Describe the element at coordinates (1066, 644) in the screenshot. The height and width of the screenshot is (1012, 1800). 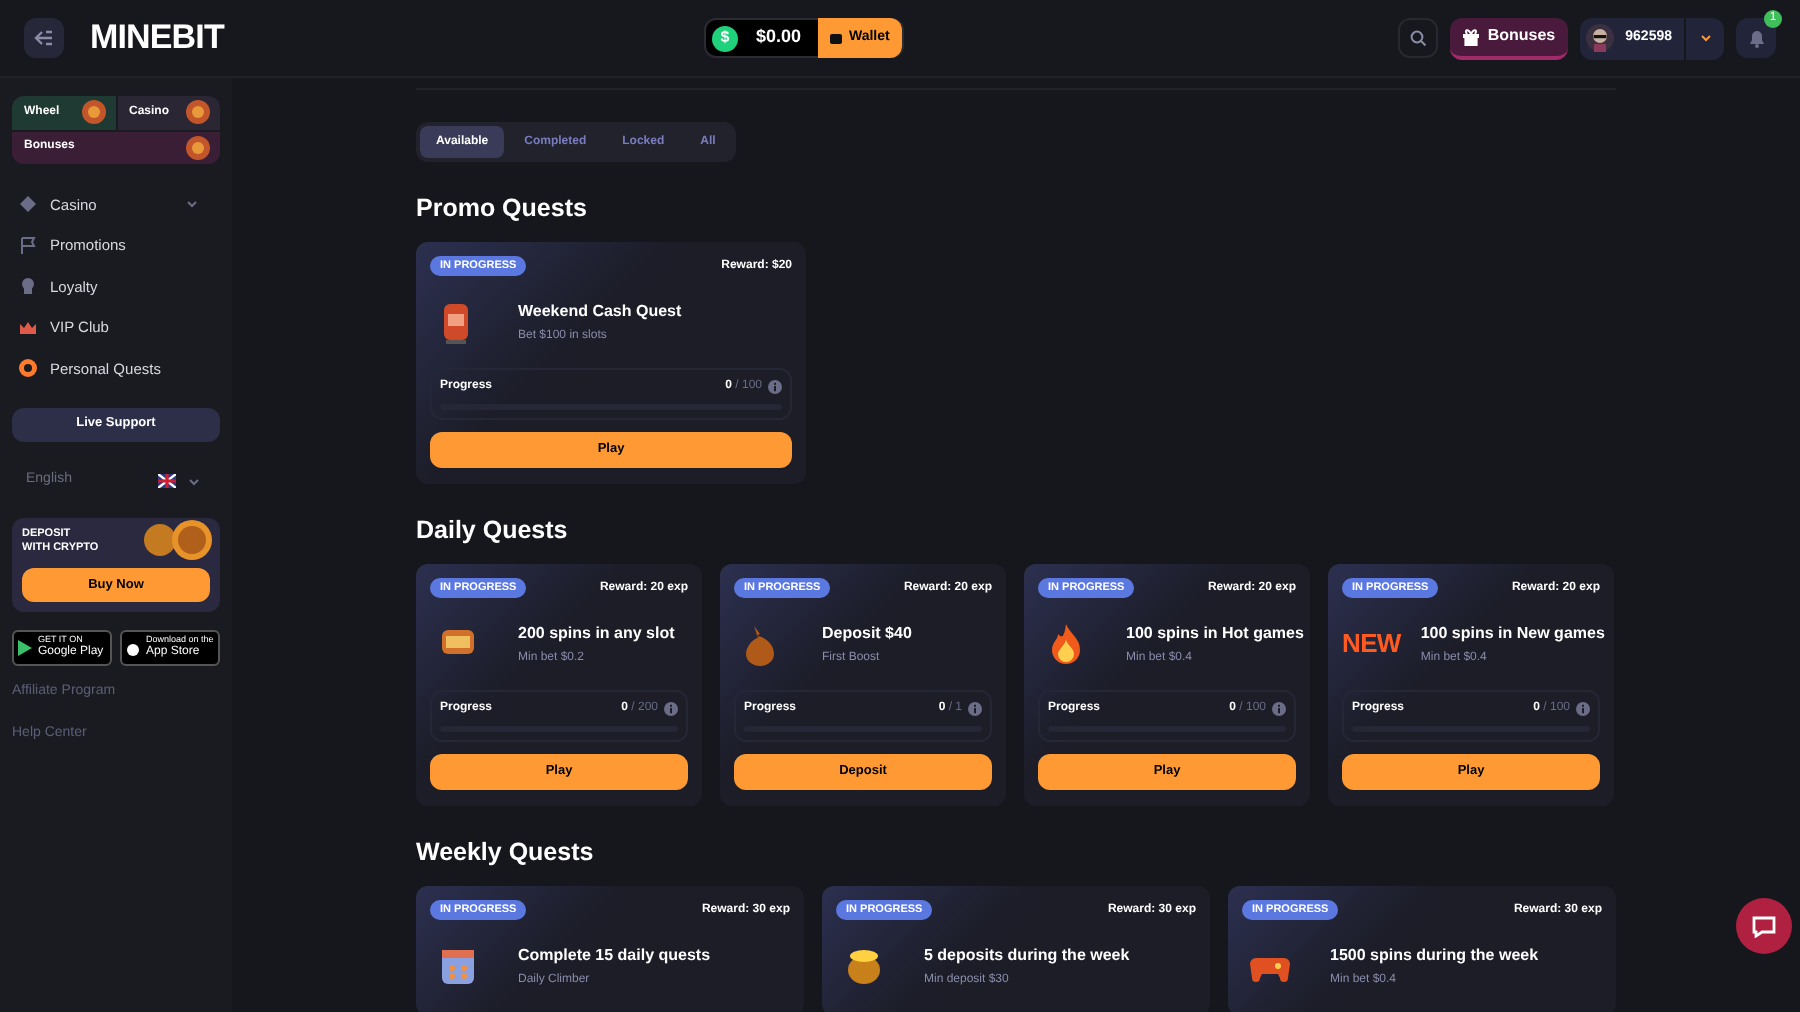
I see `flame-icon` at that location.